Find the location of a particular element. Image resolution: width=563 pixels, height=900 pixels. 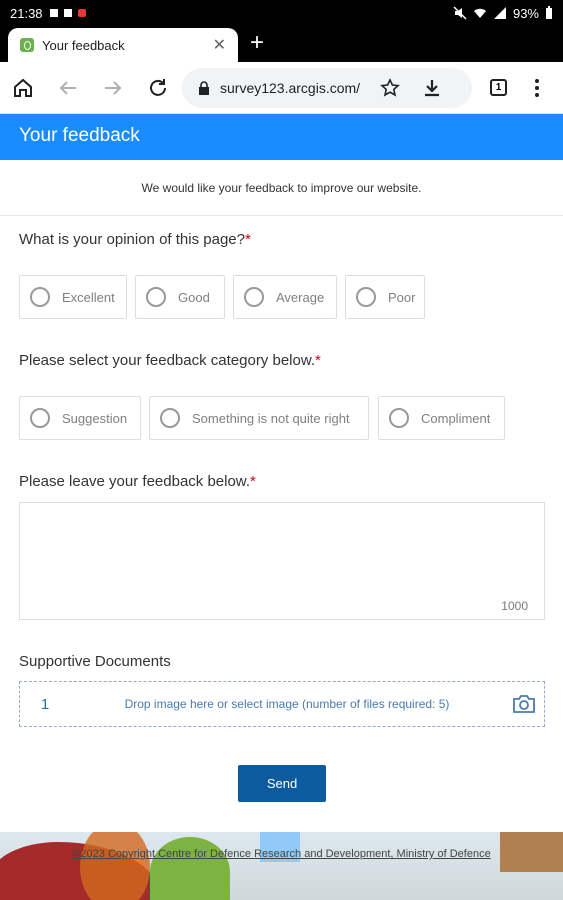

send-button: Send is located at coordinates (282, 783).